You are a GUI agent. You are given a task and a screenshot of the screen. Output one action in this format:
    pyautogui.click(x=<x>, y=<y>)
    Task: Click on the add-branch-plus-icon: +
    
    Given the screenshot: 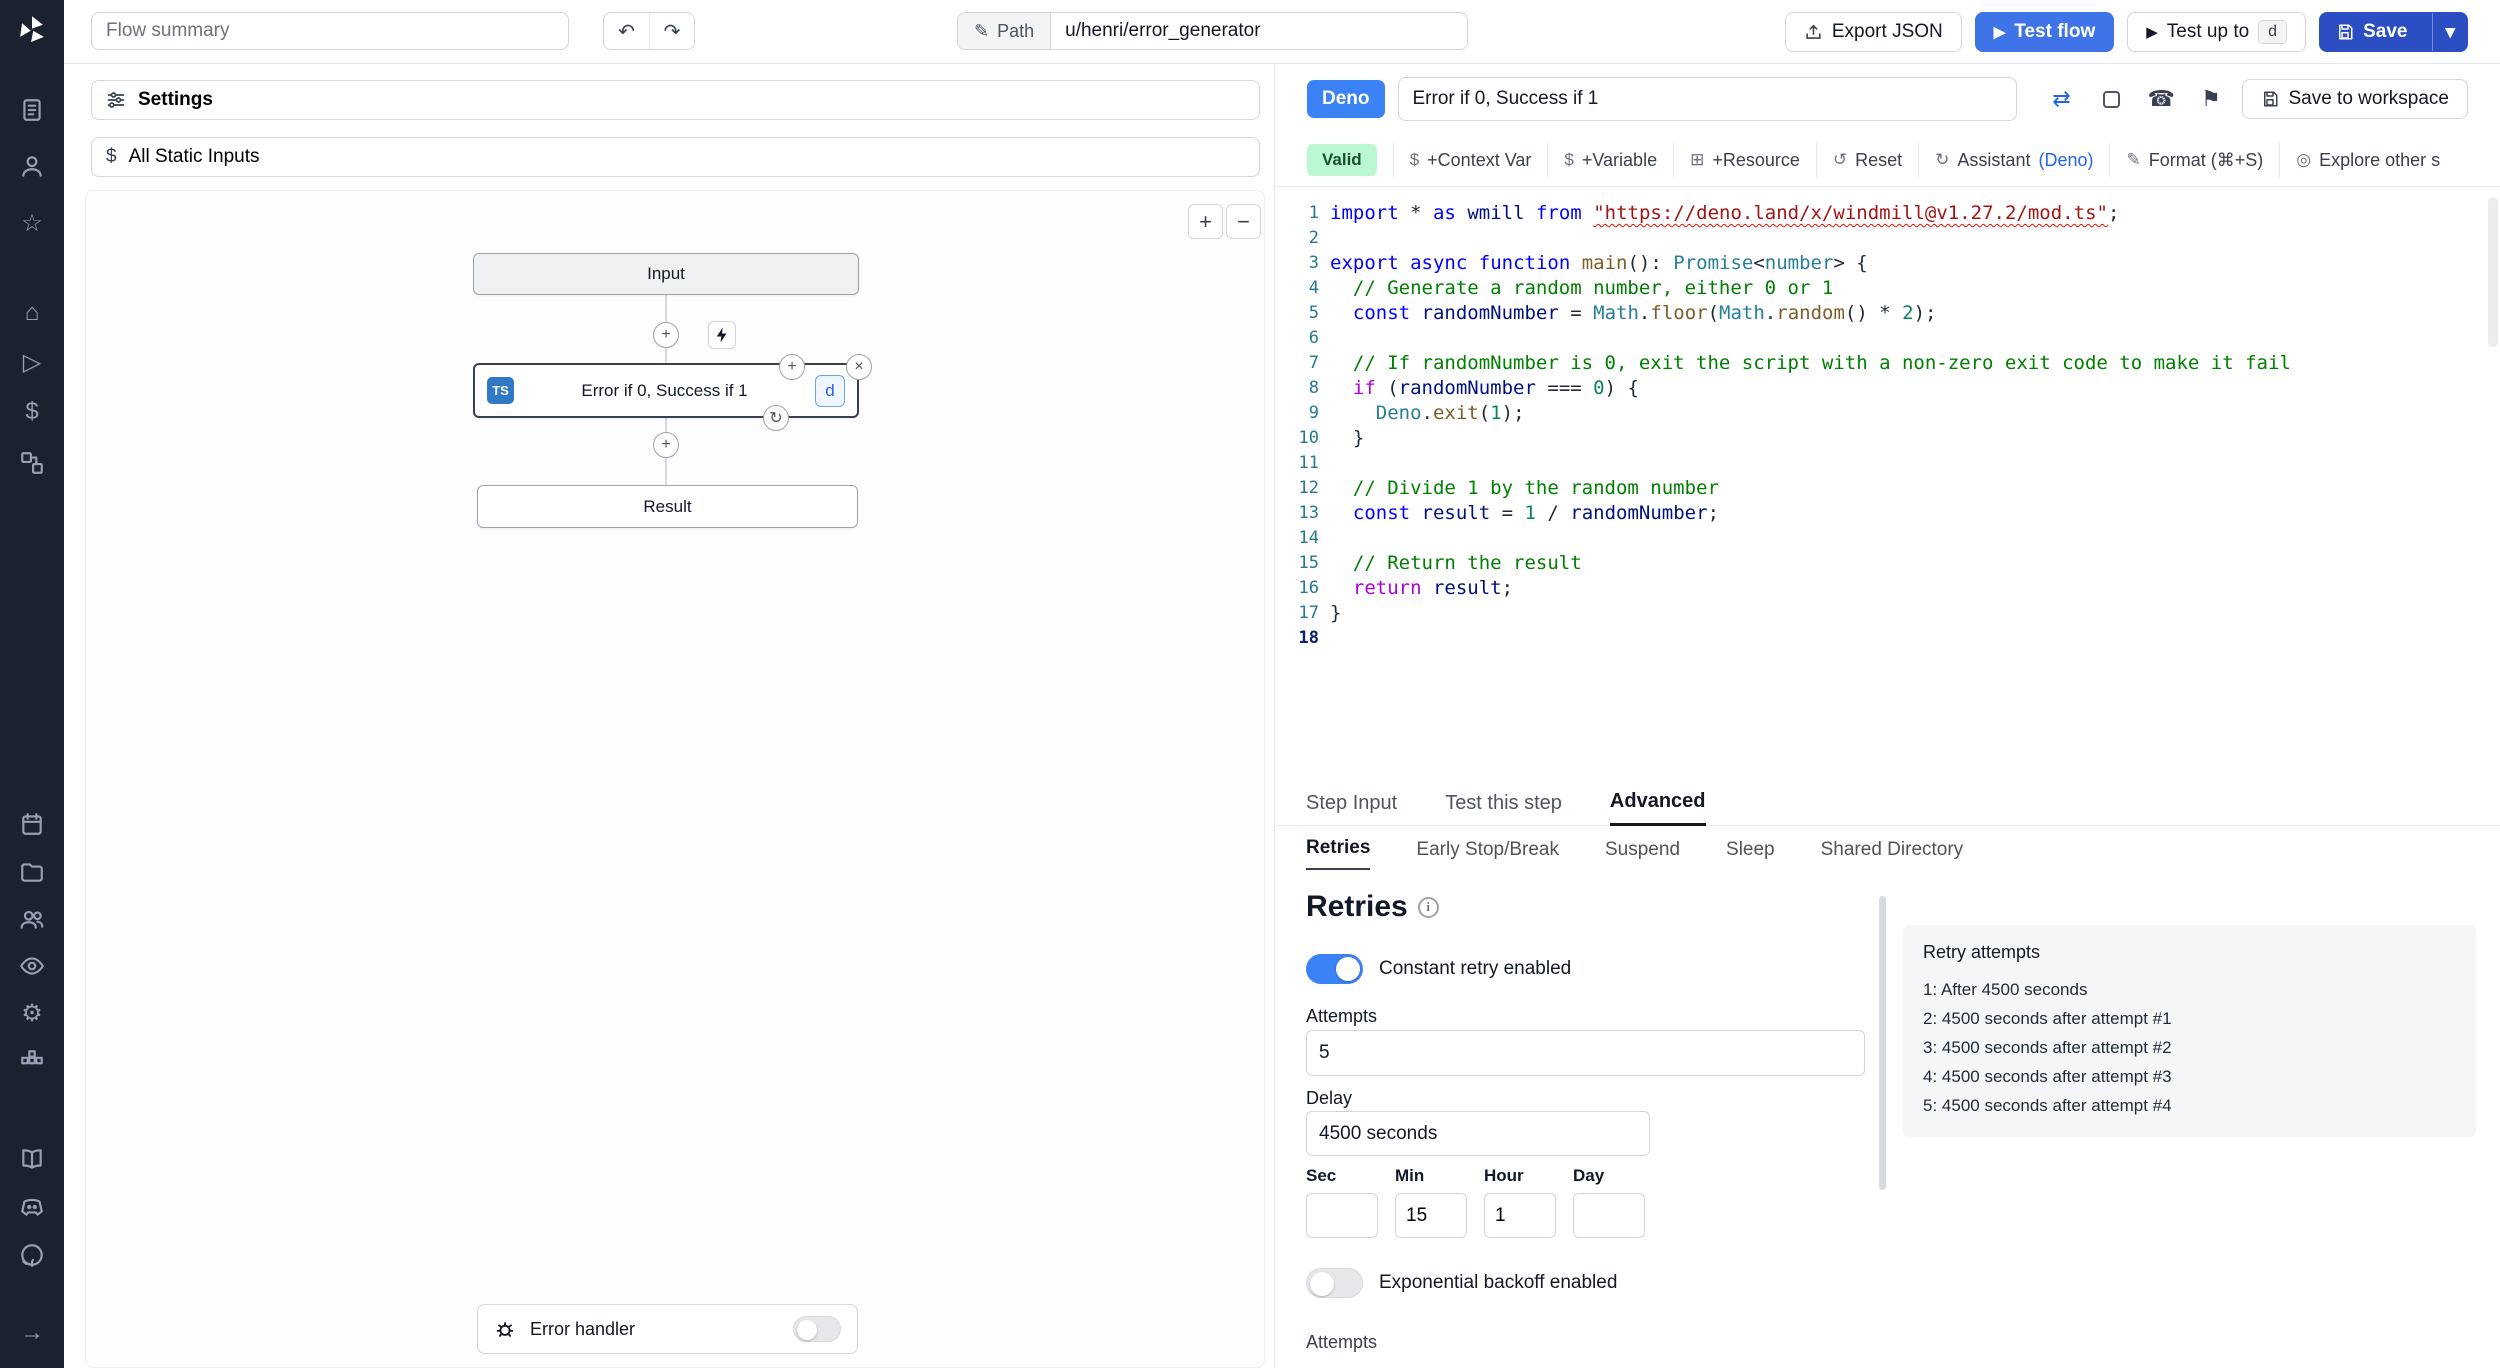 What is the action you would take?
    pyautogui.click(x=792, y=367)
    